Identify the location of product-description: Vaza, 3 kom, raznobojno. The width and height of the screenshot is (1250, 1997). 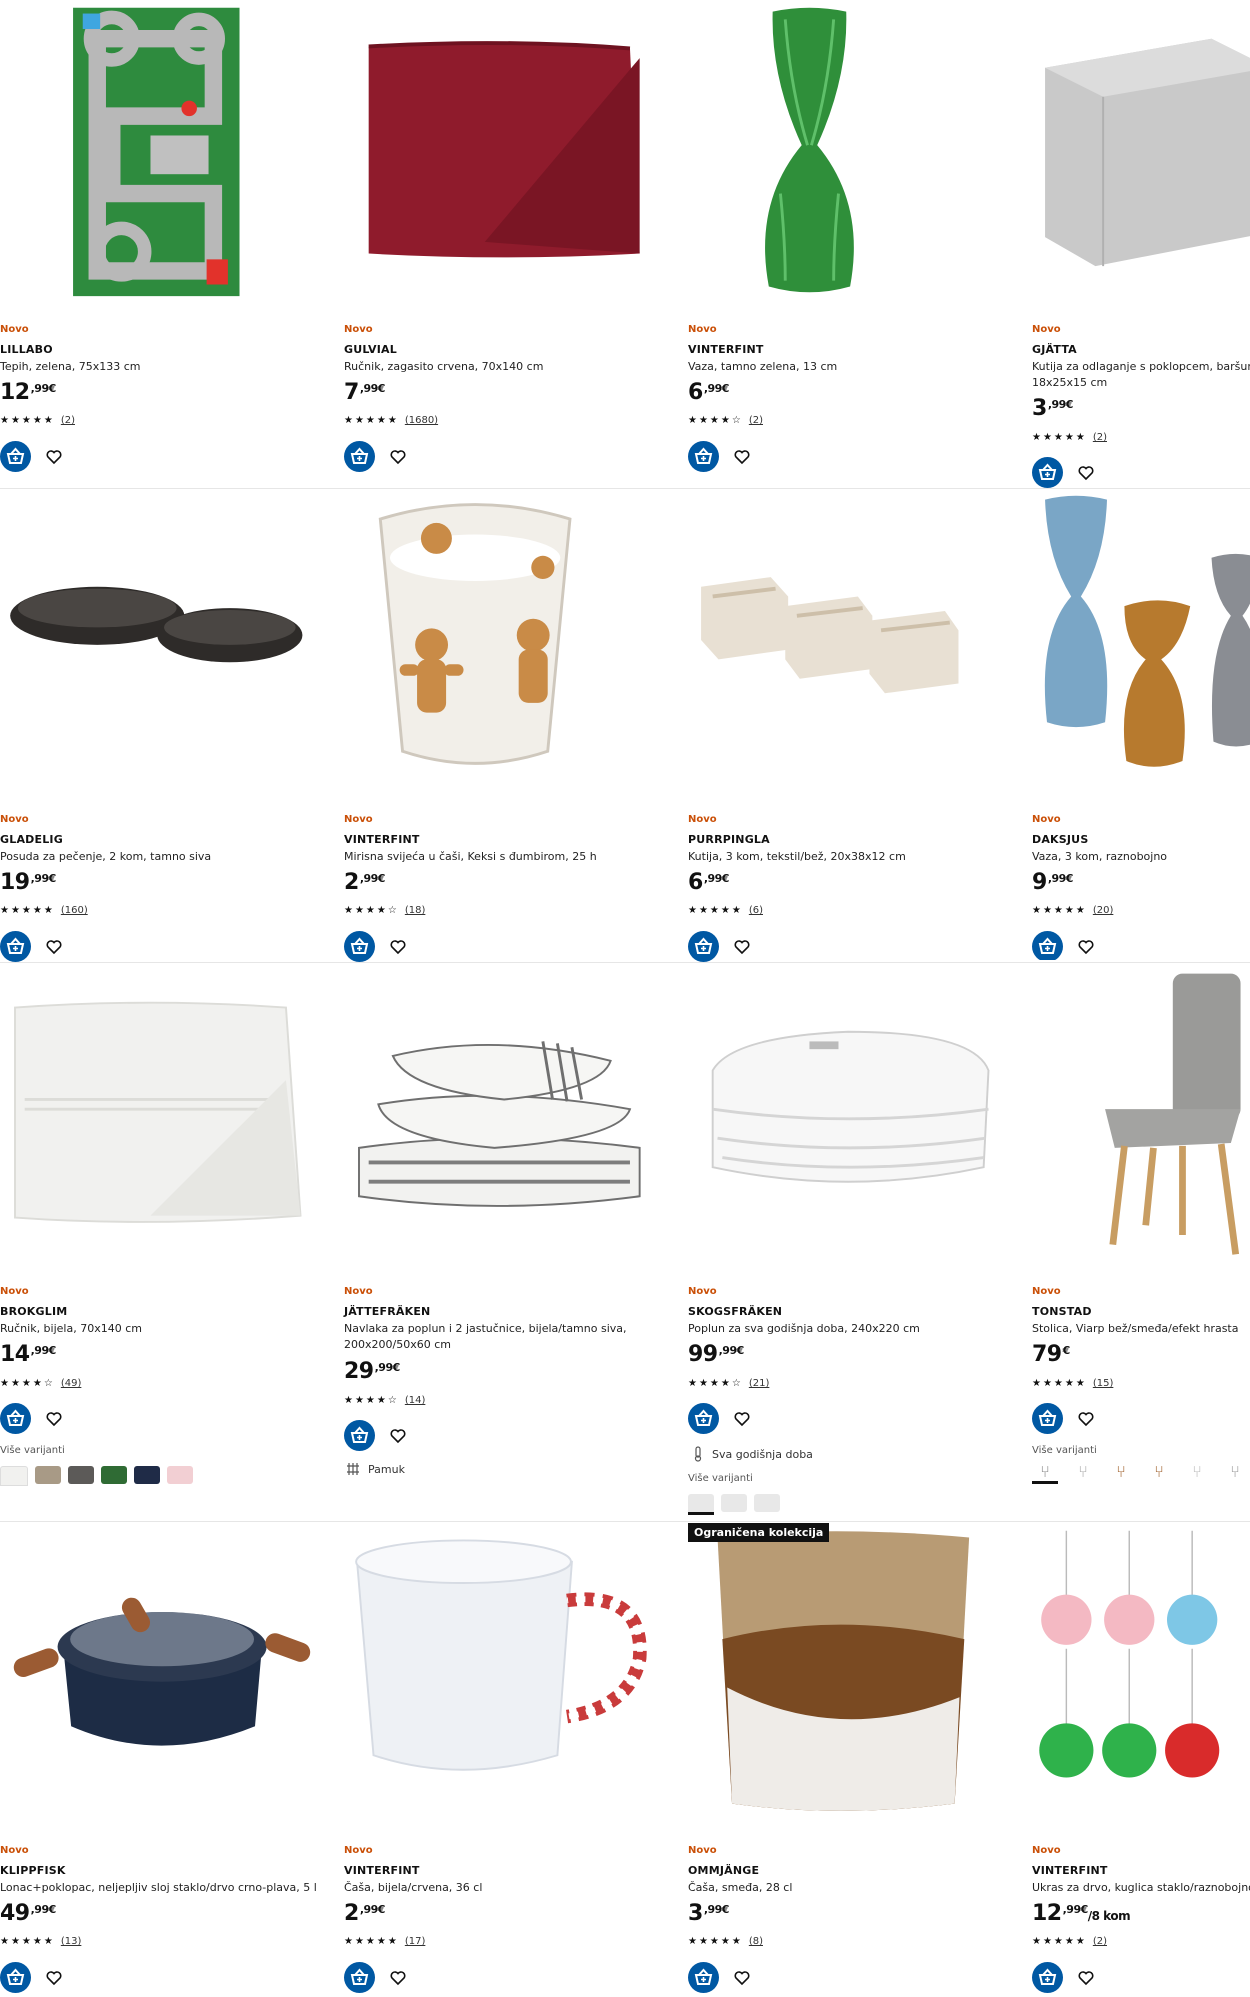
(1141, 857).